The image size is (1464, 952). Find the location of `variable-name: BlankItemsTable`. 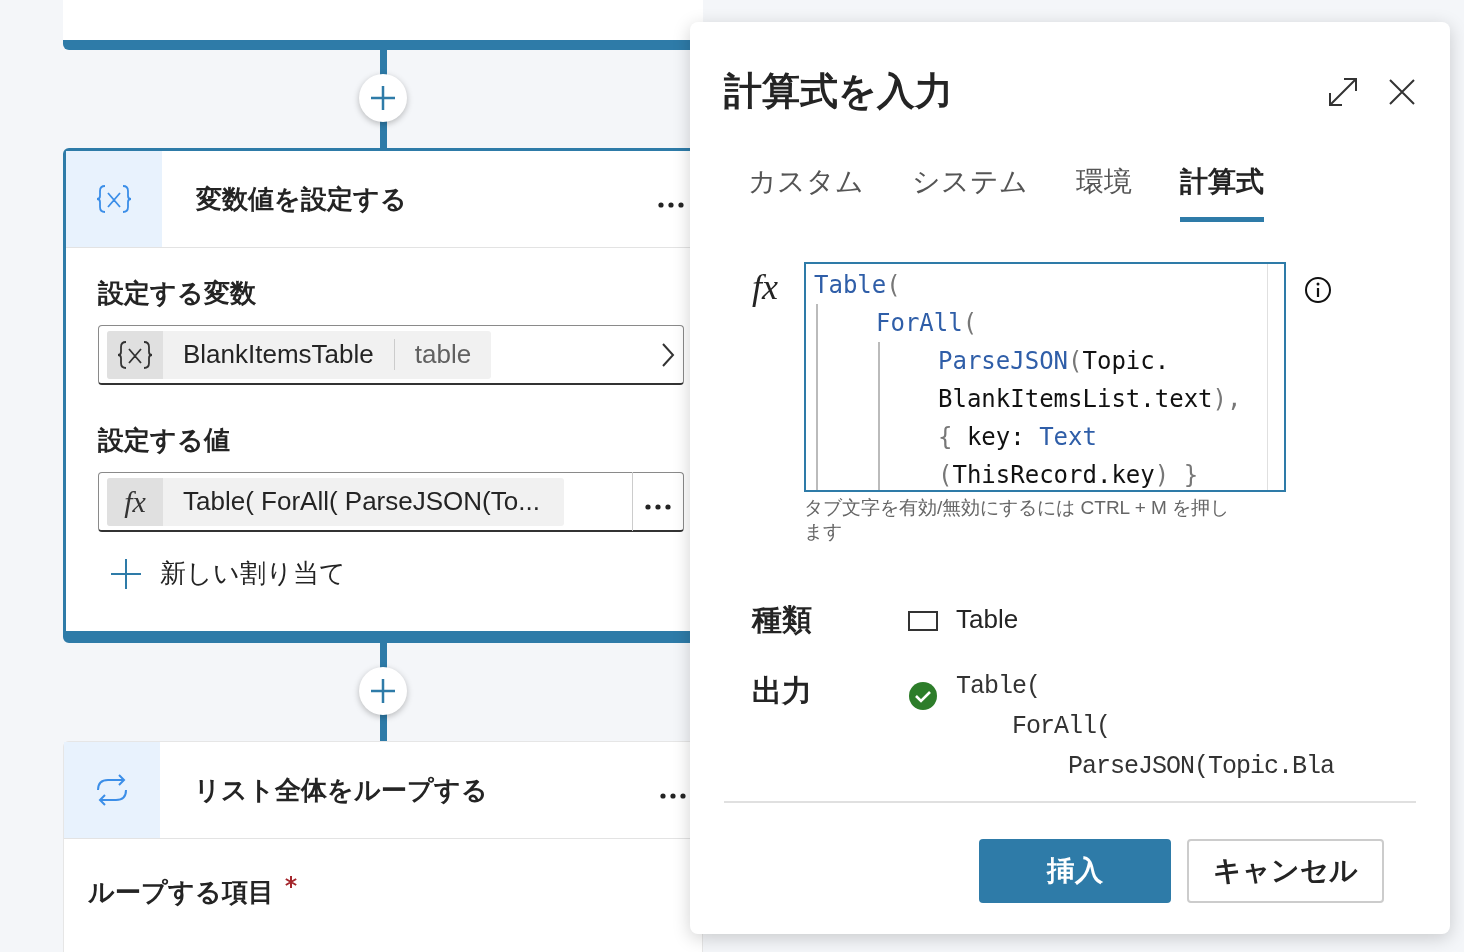

variable-name: BlankItemsTable is located at coordinates (278, 354).